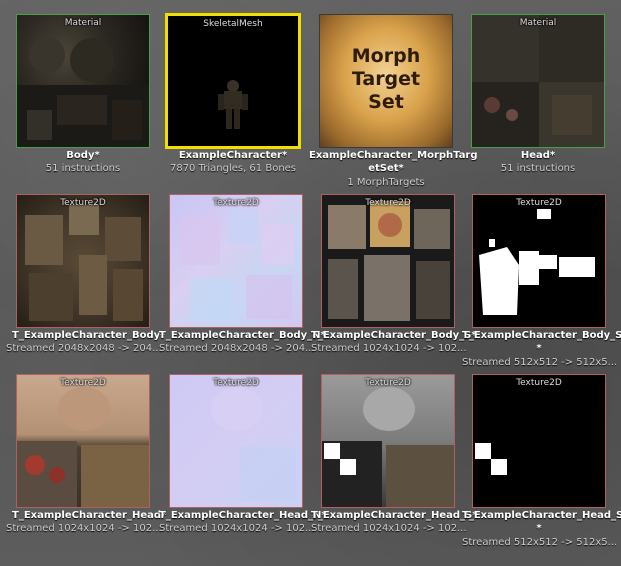 This screenshot has width=621, height=566. I want to click on asset-name: T_ExampleCharacter_Body_S*, so click(394, 335).